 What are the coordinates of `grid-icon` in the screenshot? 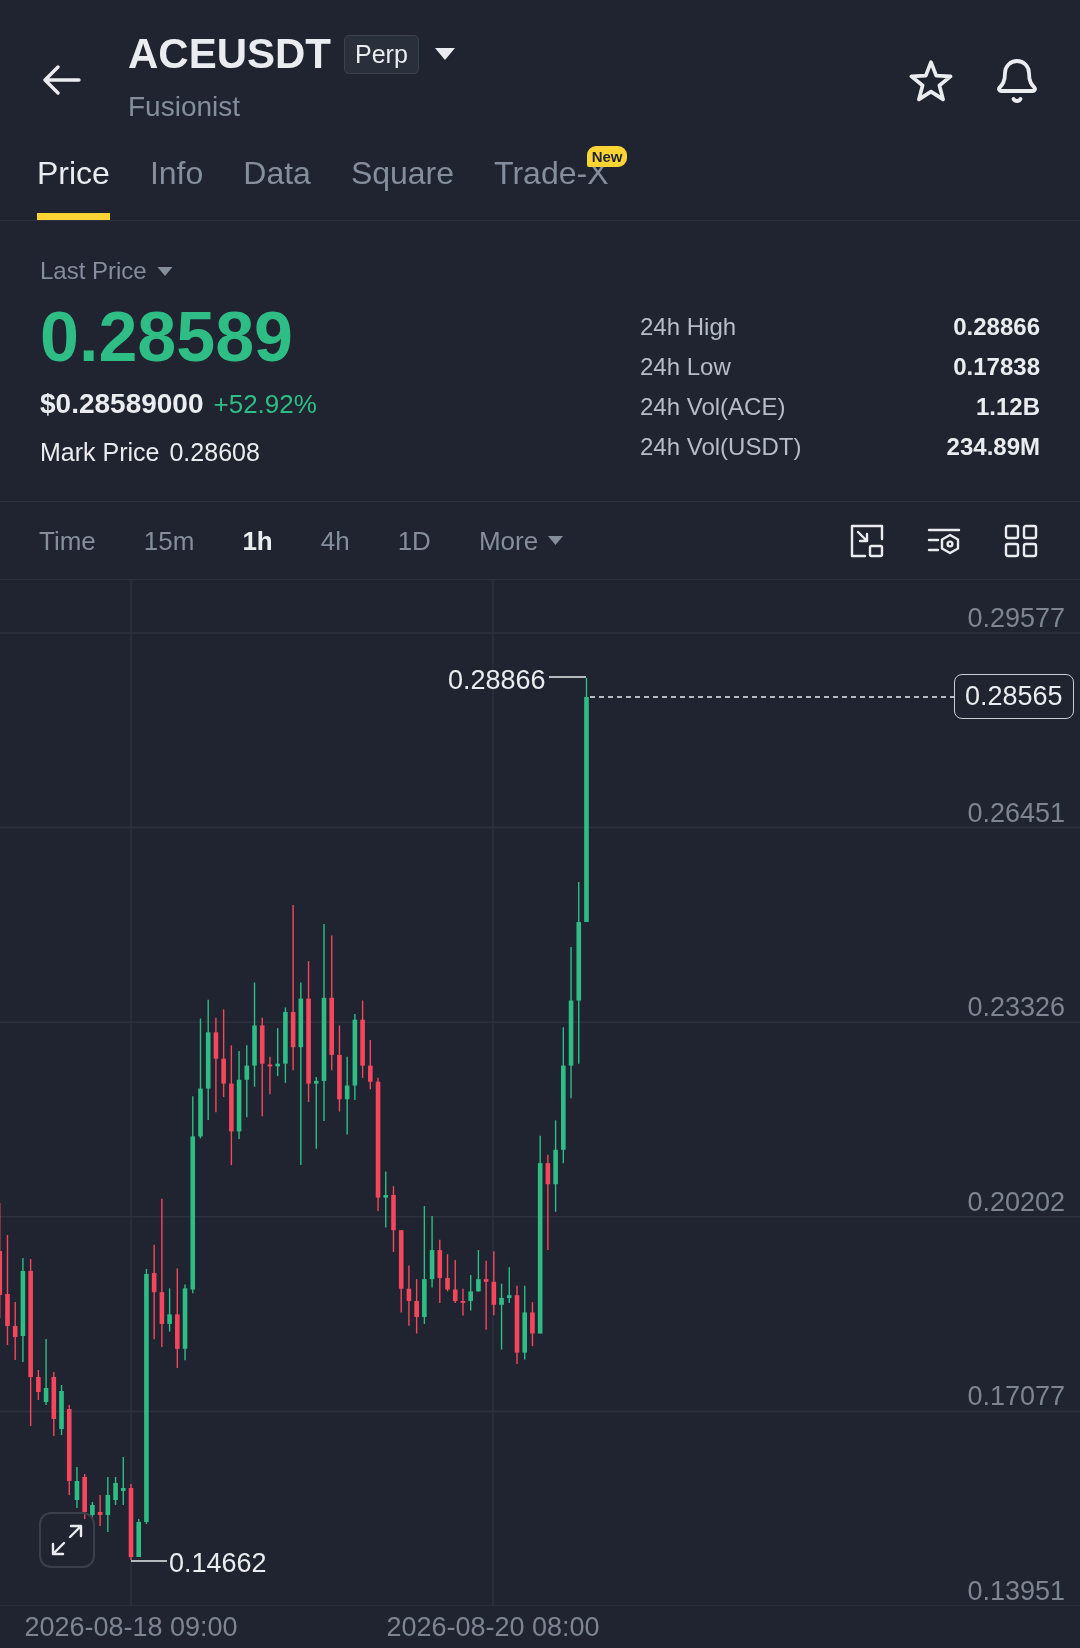 It's located at (1021, 540).